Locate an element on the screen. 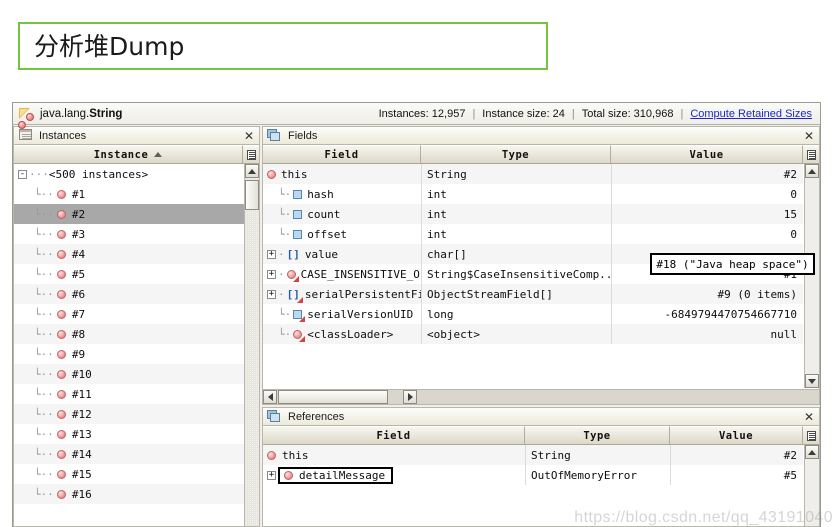 This screenshot has width=833, height=527. list-item: └·· #2 is located at coordinates (129, 214).